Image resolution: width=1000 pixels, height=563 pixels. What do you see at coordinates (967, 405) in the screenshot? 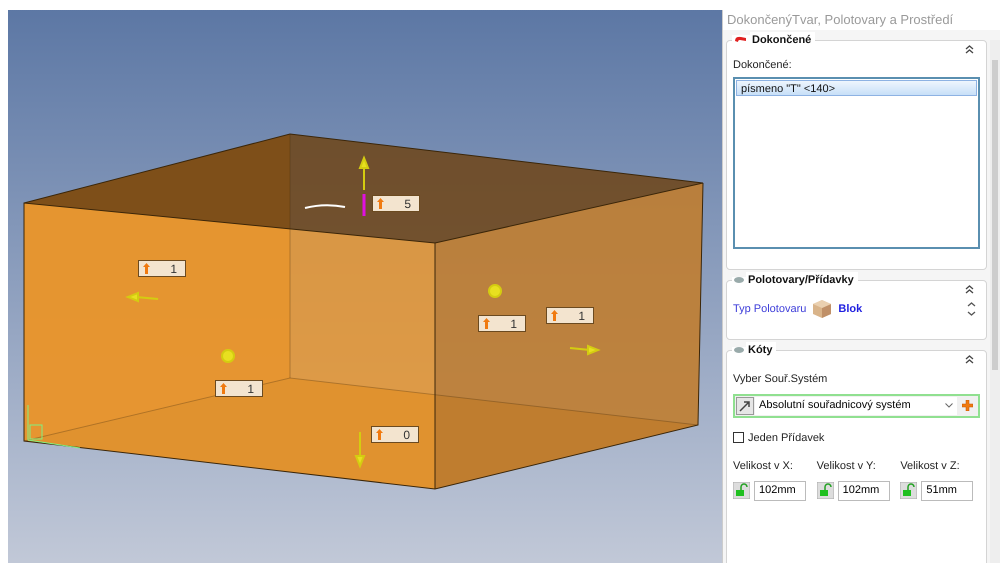
I see `add-icon` at bounding box center [967, 405].